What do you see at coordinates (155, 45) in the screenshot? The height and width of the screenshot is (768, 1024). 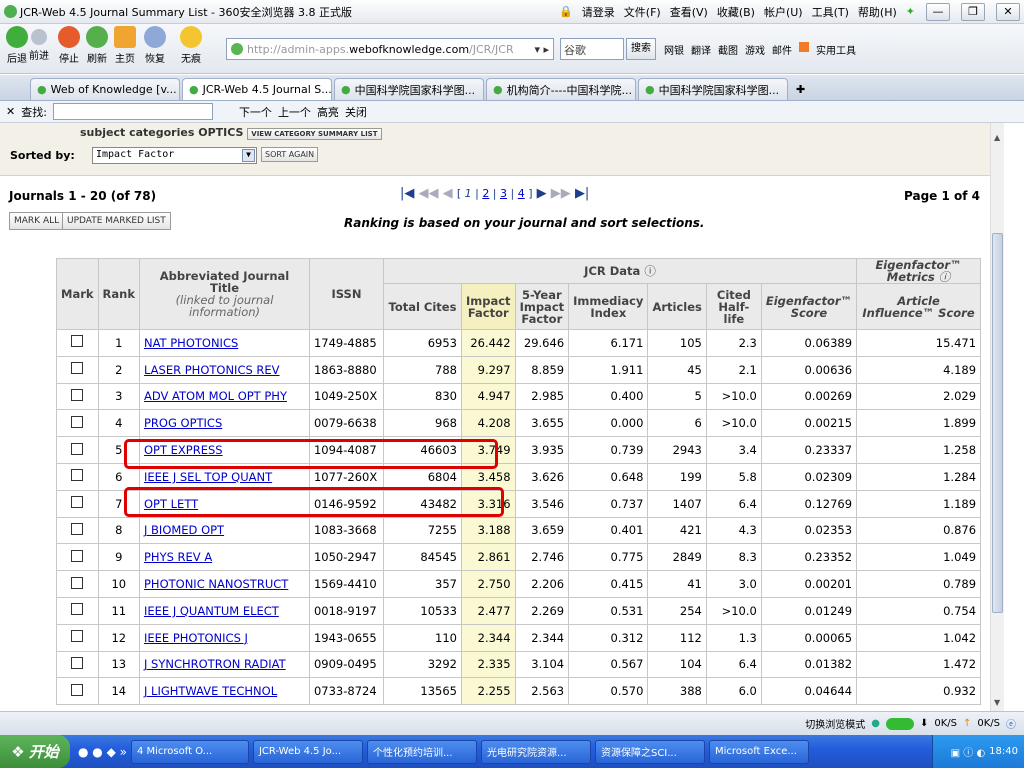 I see `restore-button: 恢复` at bounding box center [155, 45].